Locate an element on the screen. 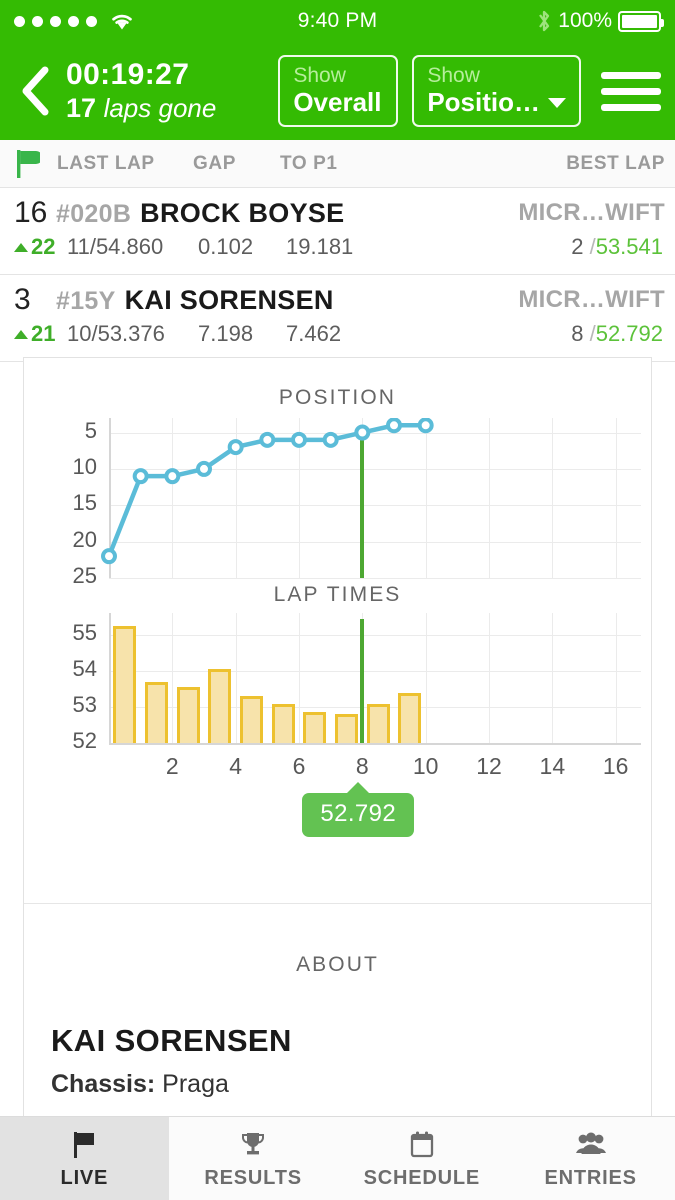 This screenshot has height=1200, width=675. bottom-tab-bar: LIVE RESULTS SCHEDULE ENTRIES is located at coordinates (337, 1158).